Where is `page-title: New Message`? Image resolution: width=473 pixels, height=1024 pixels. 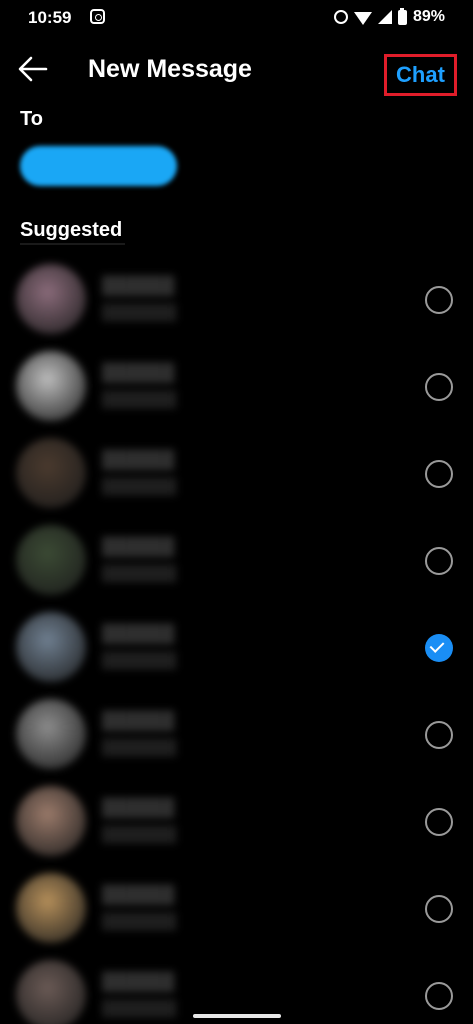
page-title: New Message is located at coordinates (170, 69).